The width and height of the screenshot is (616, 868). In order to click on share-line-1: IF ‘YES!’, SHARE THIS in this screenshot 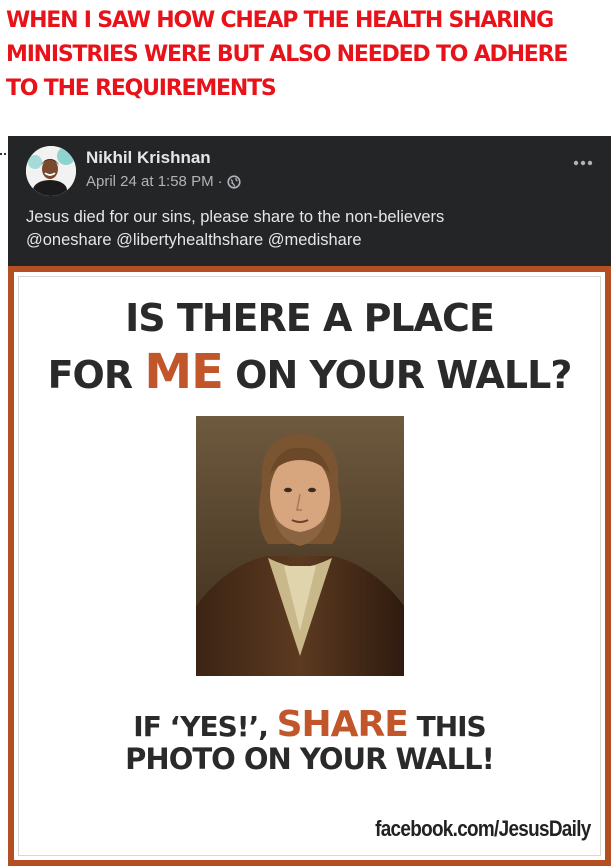, I will do `click(309, 724)`.